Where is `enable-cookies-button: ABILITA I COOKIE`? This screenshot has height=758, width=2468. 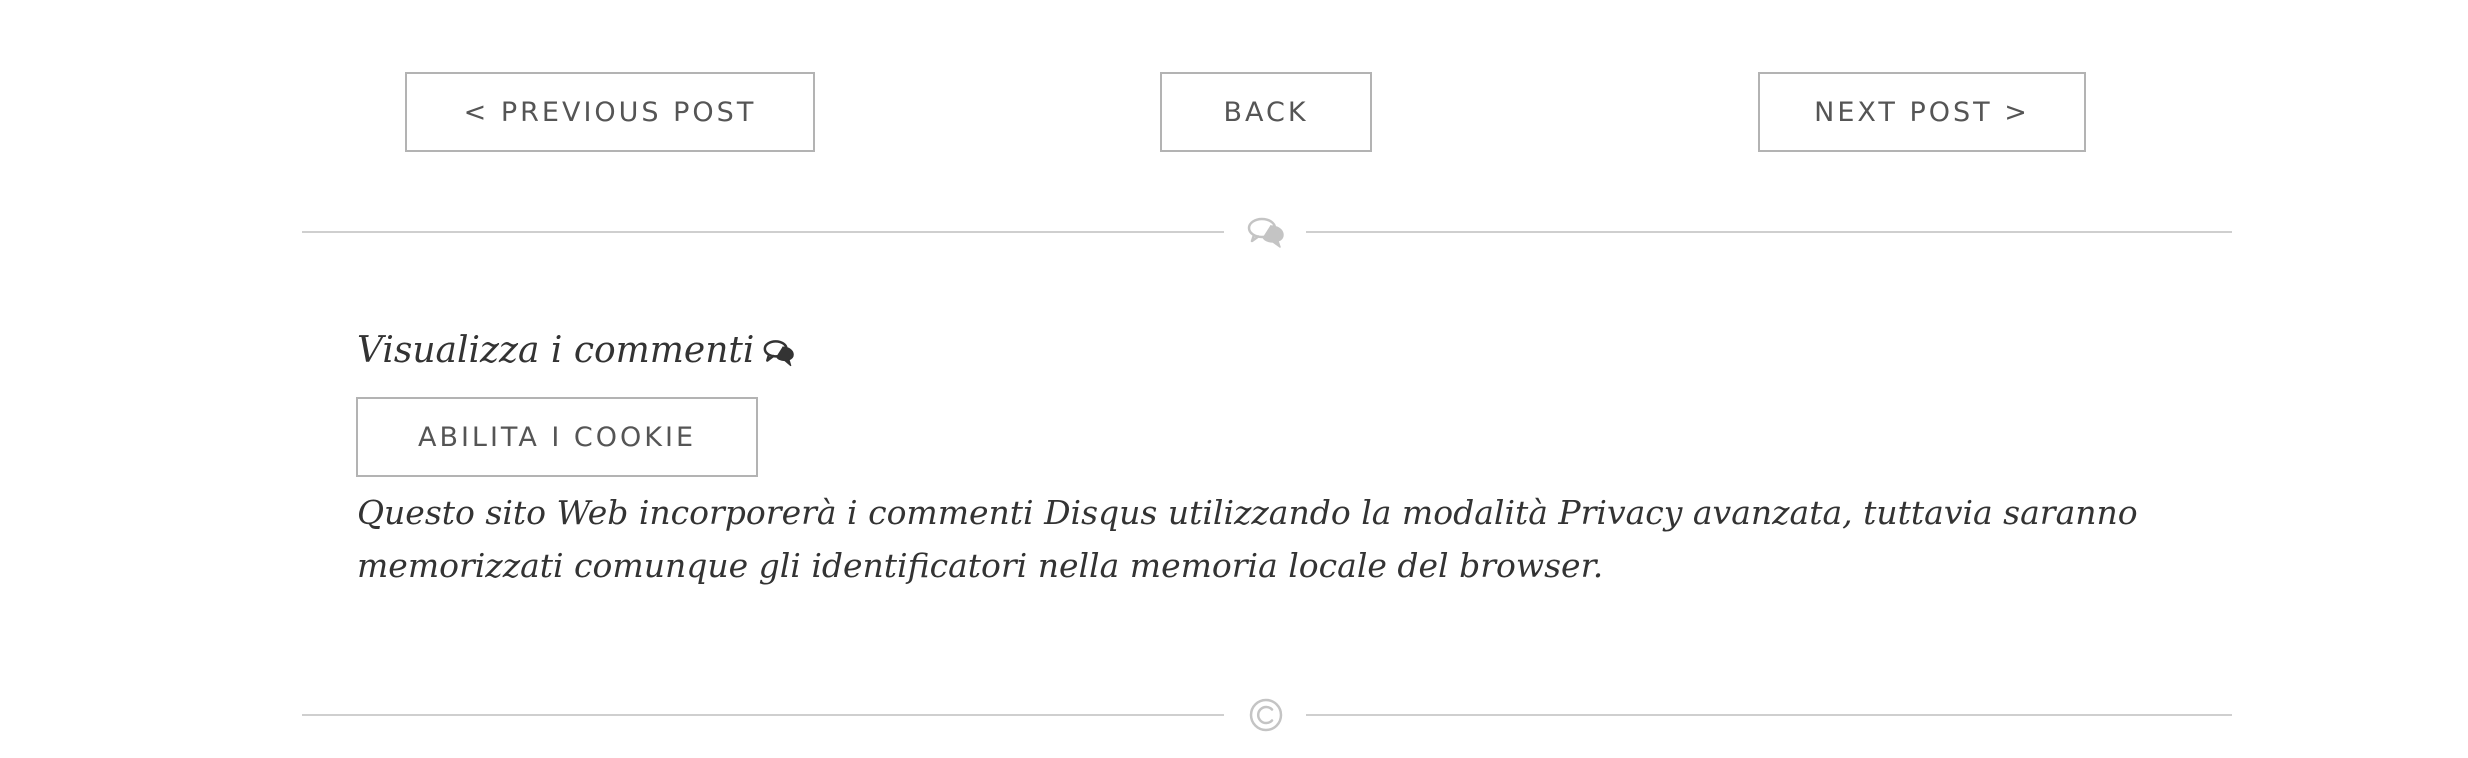 enable-cookies-button: ABILITA I COOKIE is located at coordinates (557, 437).